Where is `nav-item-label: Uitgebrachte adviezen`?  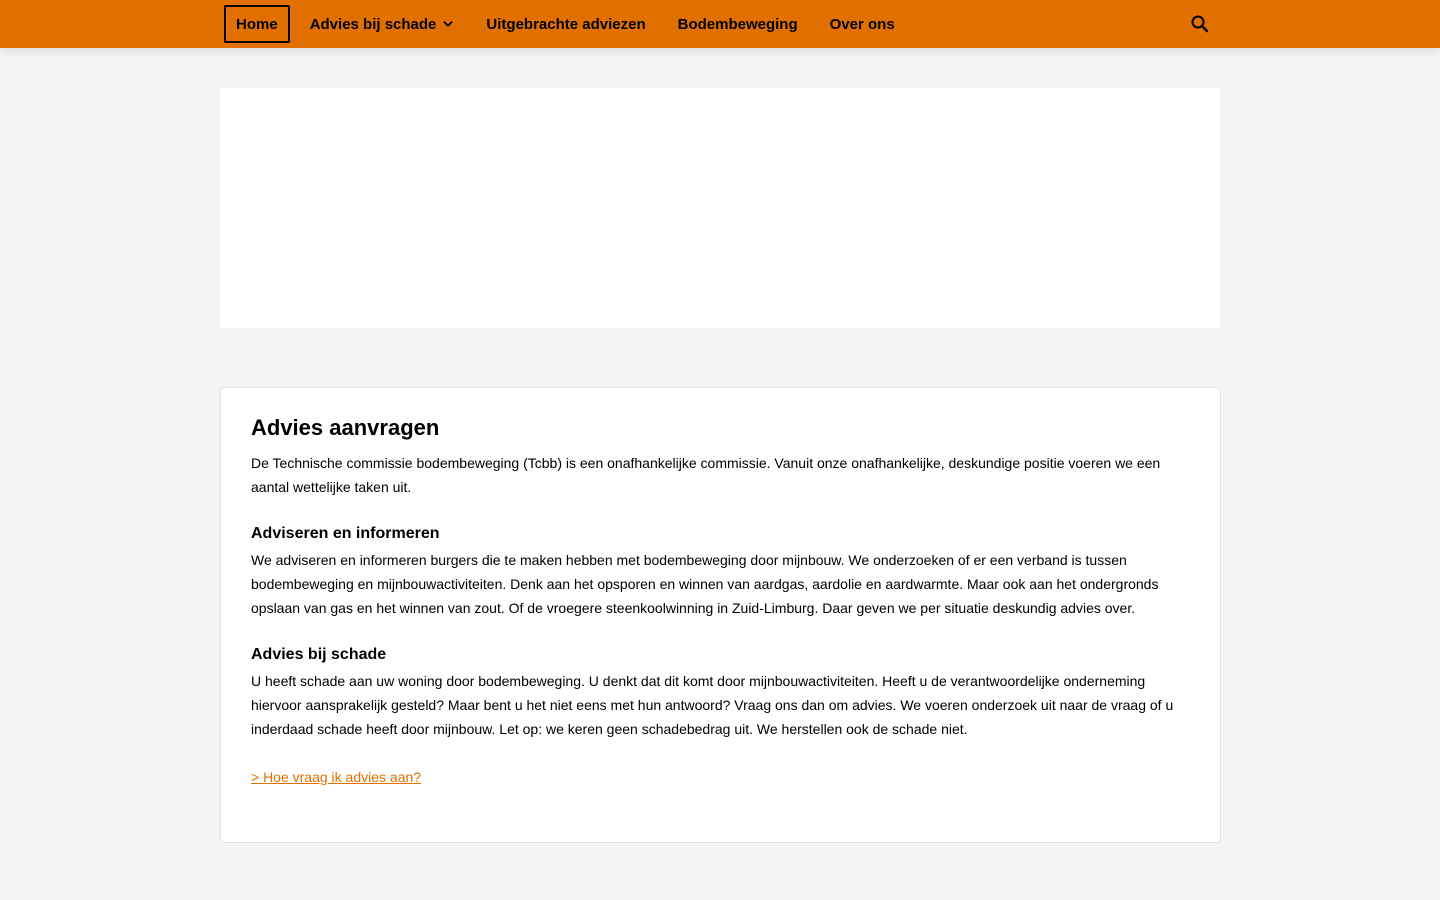
nav-item-label: Uitgebrachte adviezen is located at coordinates (566, 24).